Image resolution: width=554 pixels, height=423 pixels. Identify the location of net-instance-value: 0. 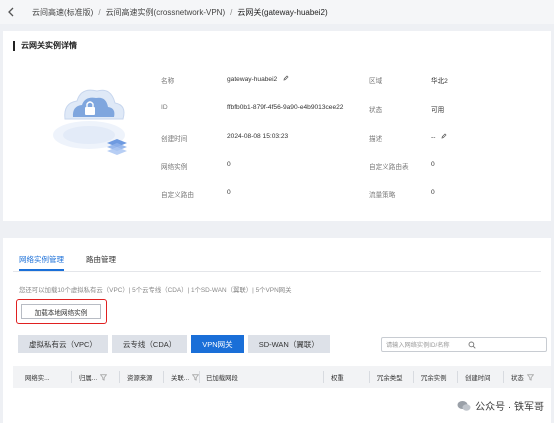
(229, 164).